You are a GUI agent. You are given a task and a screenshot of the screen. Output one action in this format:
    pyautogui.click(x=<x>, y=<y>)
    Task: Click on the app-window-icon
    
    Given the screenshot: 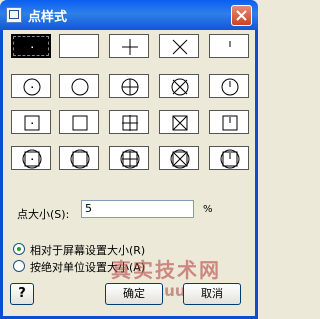 What is the action you would take?
    pyautogui.click(x=14, y=15)
    